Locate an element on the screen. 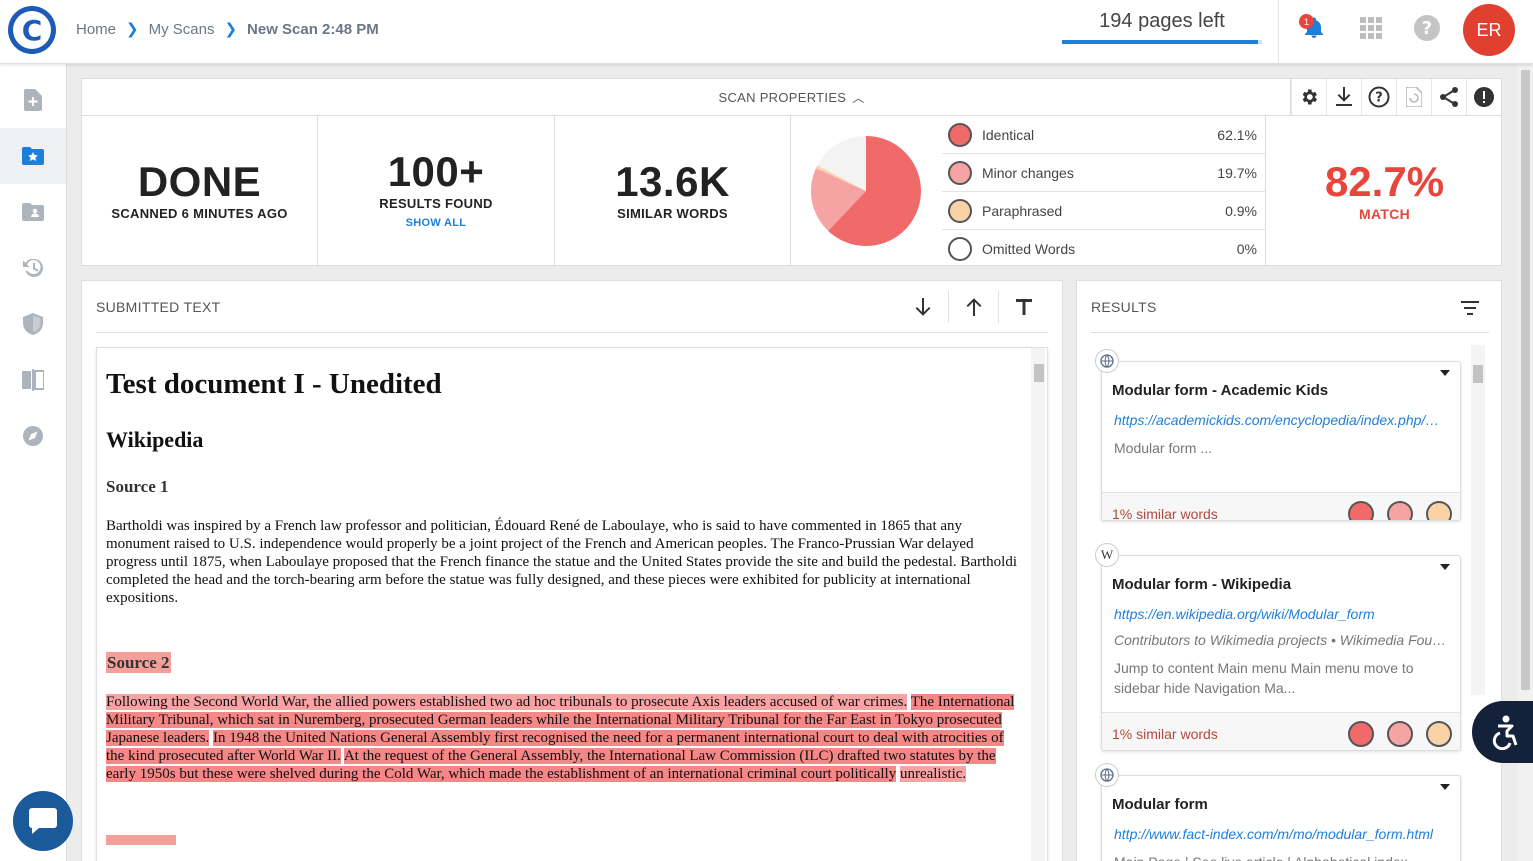  match-pie-chart is located at coordinates (866, 191).